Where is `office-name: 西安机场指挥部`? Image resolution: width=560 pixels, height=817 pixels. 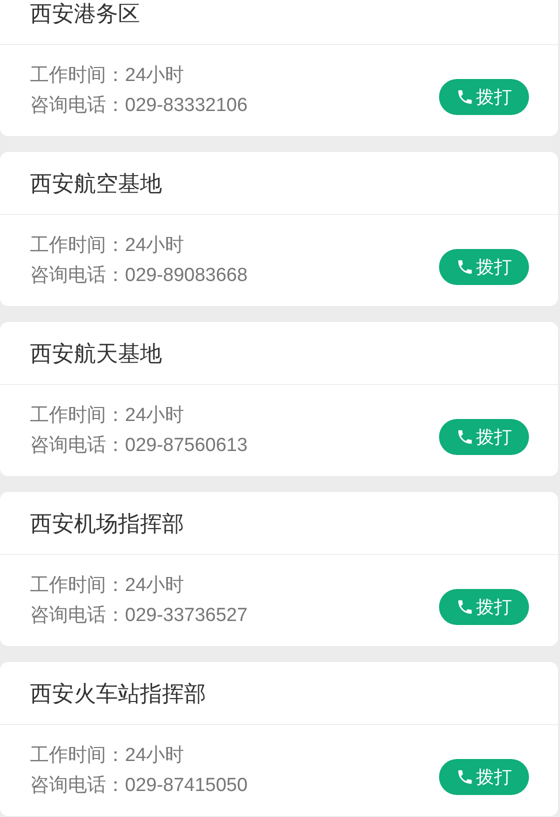
office-name: 西安机场指挥部 is located at coordinates (107, 524).